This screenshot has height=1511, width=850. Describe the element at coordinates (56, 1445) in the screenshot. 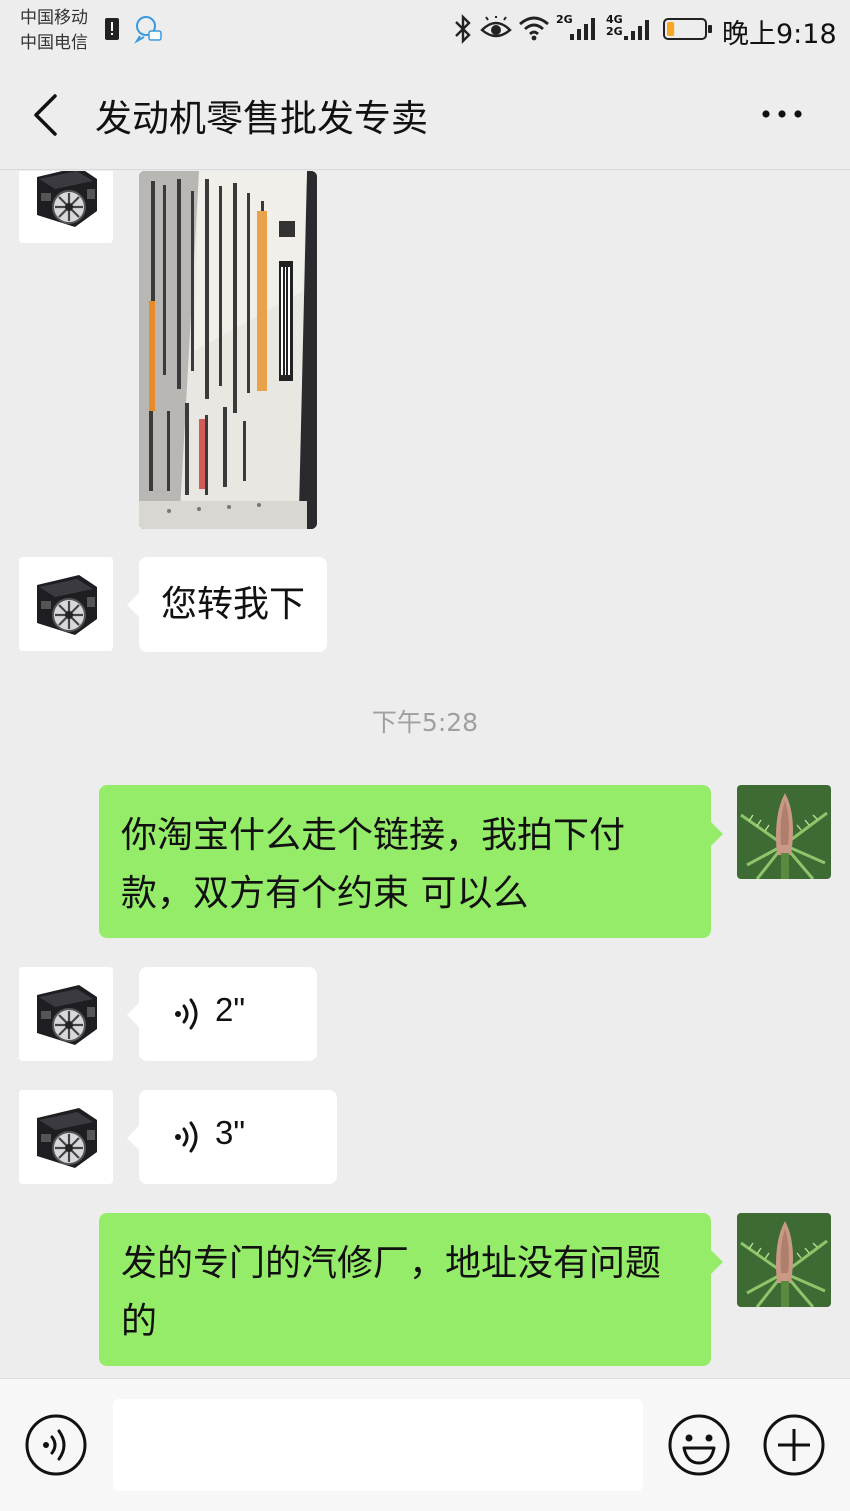

I see `voice-input-icon` at that location.